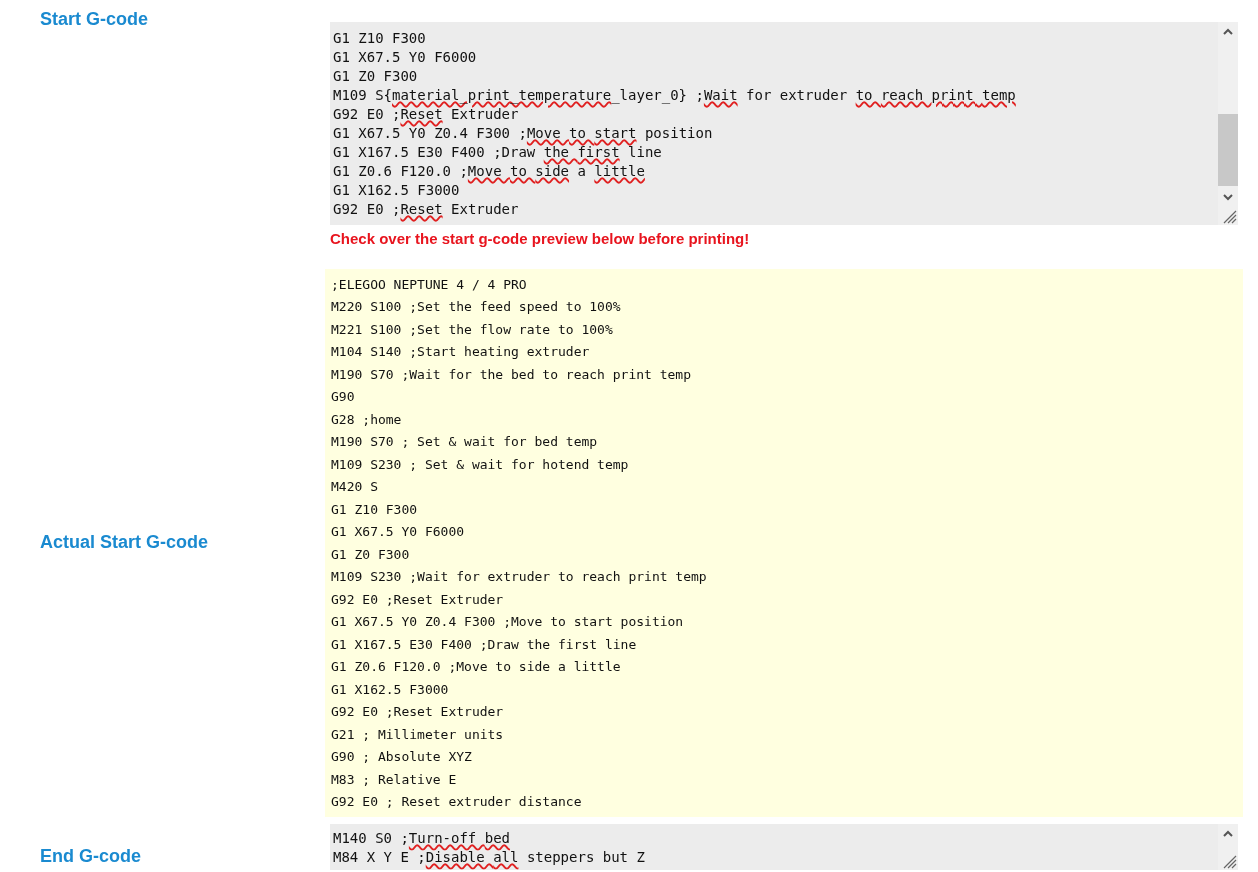 Image resolution: width=1258 pixels, height=872 pixels. I want to click on scroll-down-icon, so click(1228, 197).